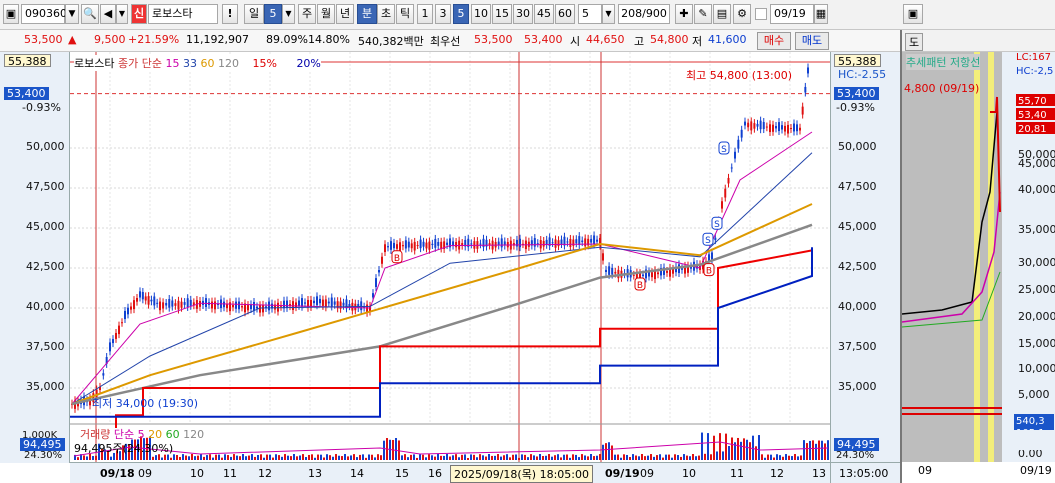  Describe the element at coordinates (197, 63) in the screenshot. I see `main-legend: 로보스타 종가 단순 15 33 60 120 15% 20%` at that location.